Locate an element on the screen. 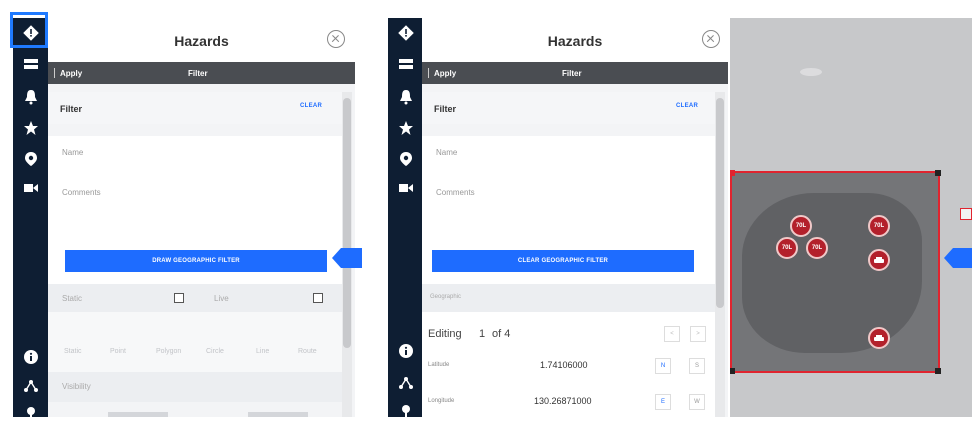 The width and height of the screenshot is (972, 426). name-placeholder-2: Name is located at coordinates (447, 152).